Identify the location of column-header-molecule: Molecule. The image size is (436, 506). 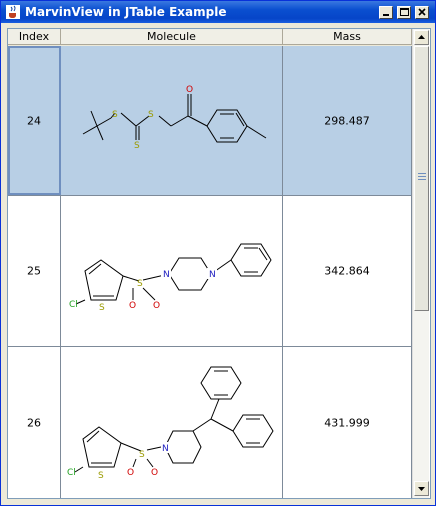
(172, 37).